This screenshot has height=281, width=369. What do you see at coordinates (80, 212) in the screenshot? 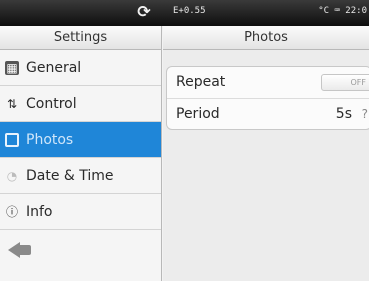
I see `sidebar-item-info: ⓘ Info` at bounding box center [80, 212].